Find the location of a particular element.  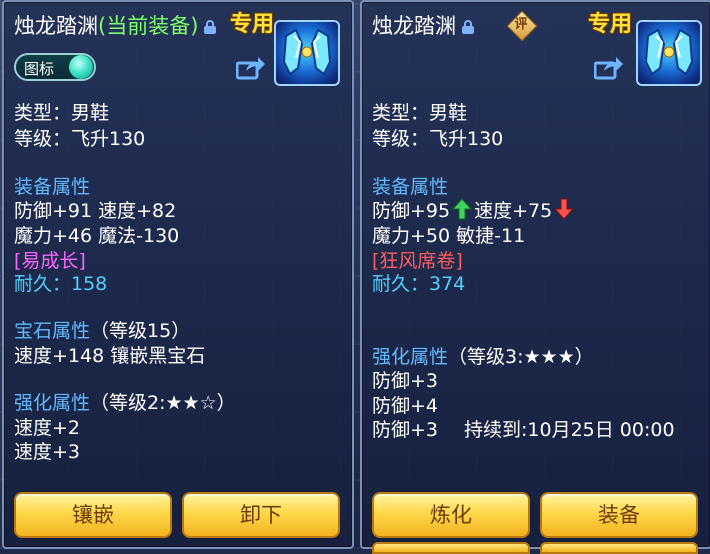

gem-level: （等级15） is located at coordinates (140, 331).